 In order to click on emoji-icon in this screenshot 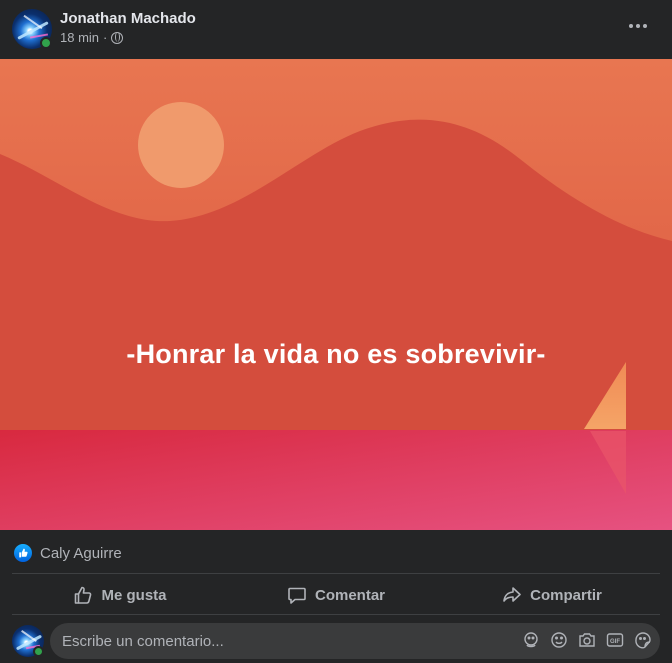, I will do `click(559, 640)`.